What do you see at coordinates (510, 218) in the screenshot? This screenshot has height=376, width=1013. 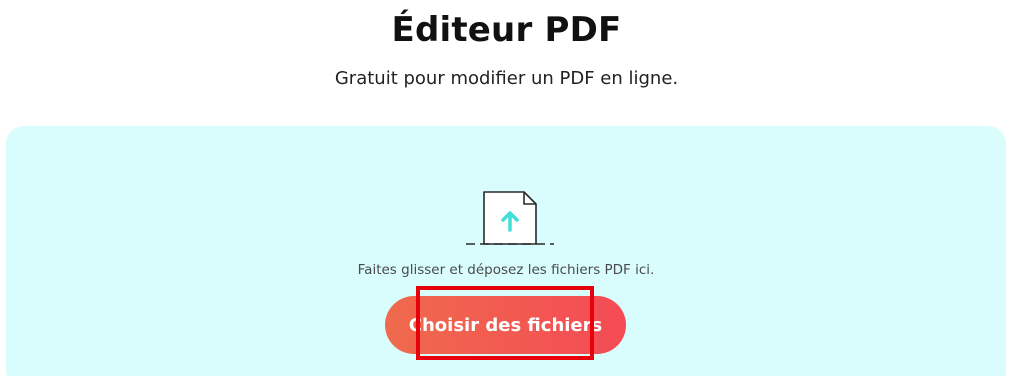 I see `file-upload-icon` at bounding box center [510, 218].